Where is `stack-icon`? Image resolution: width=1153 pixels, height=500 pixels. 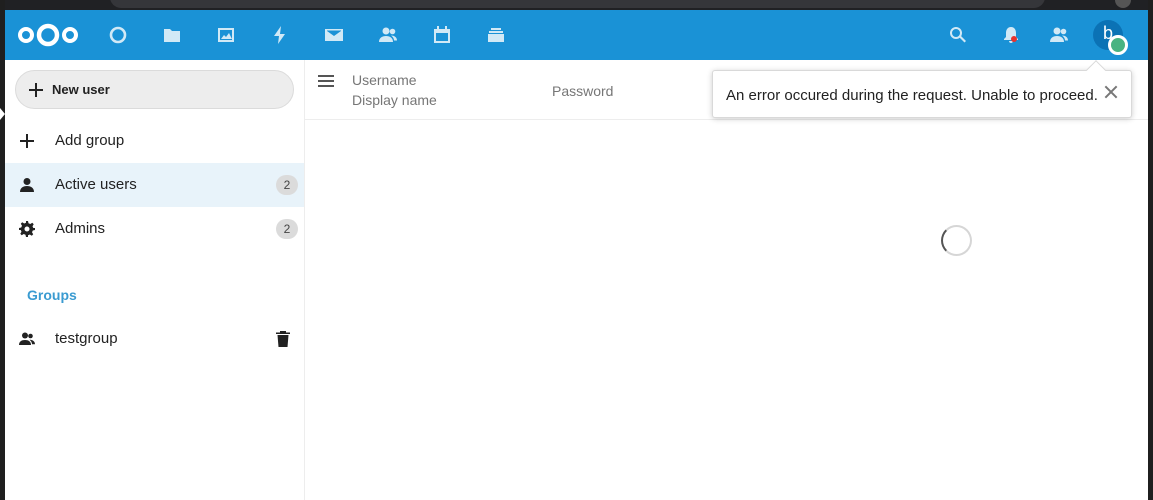
stack-icon is located at coordinates (496, 35).